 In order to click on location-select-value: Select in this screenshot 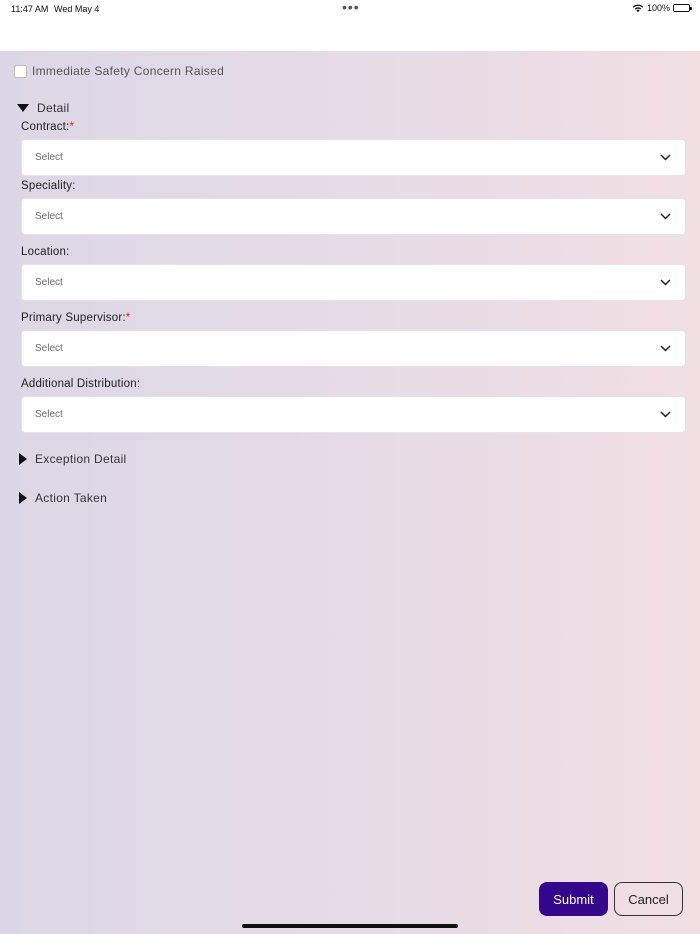, I will do `click(49, 282)`.